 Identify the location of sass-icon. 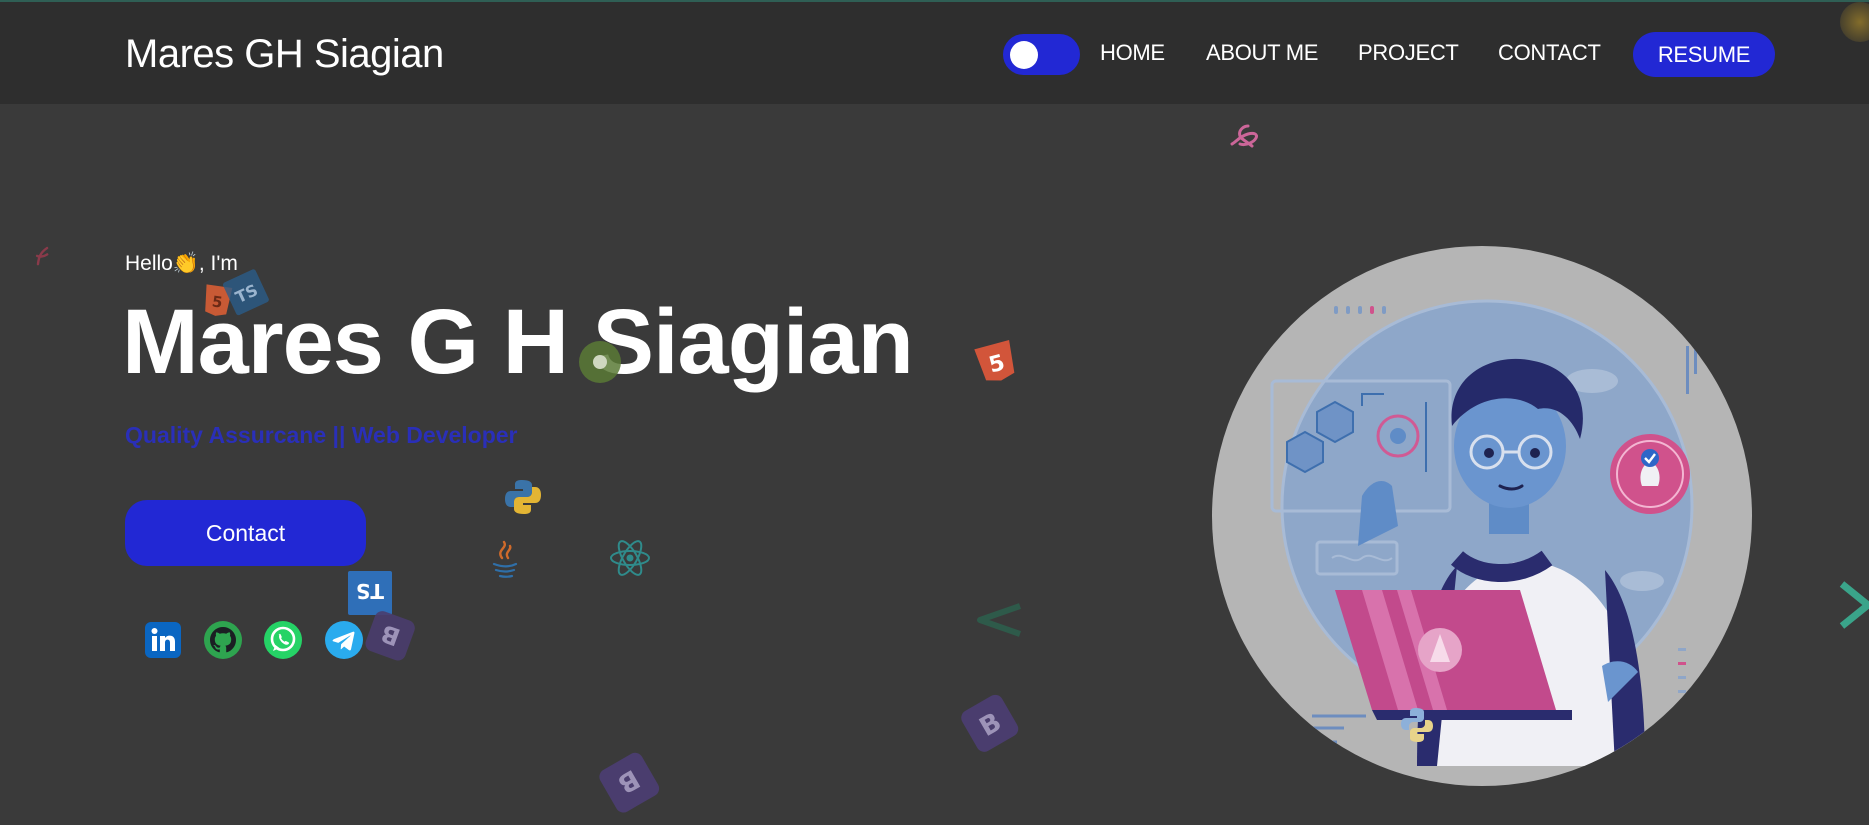
(1245, 137).